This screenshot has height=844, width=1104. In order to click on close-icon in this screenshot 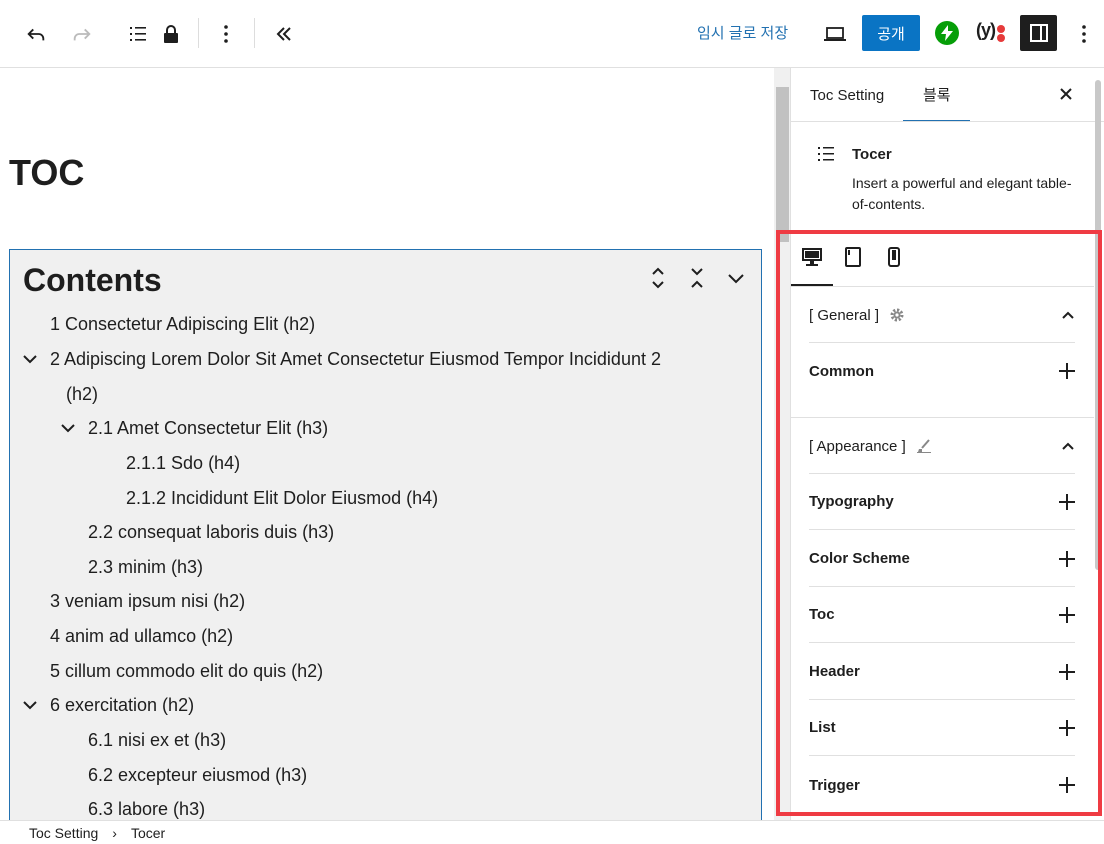, I will do `click(1066, 94)`.